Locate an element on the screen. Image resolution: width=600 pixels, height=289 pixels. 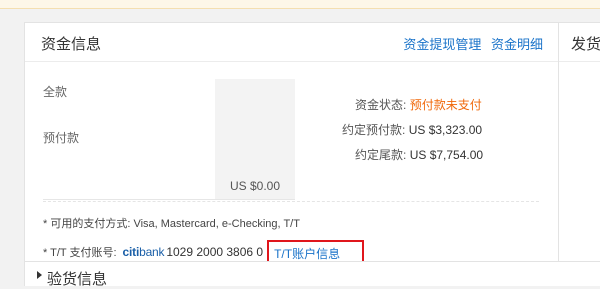
agreed-balance-row: 约定尾款: US $7,754.00 is located at coordinates (419, 154).